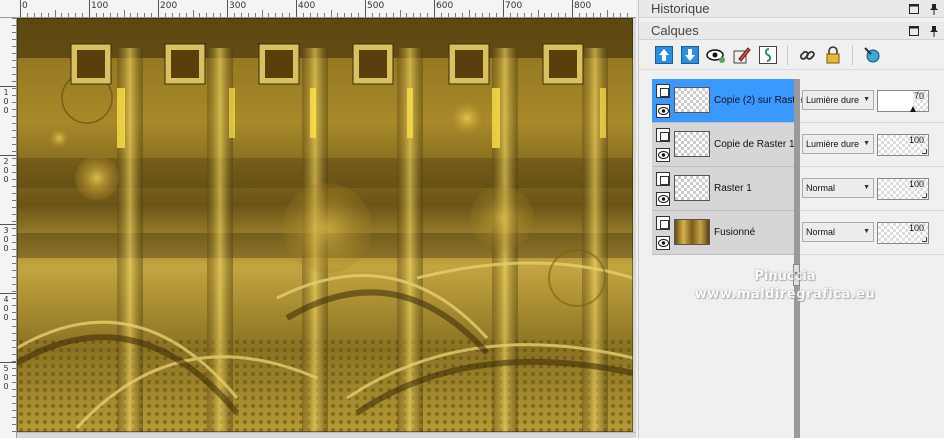  Describe the element at coordinates (791, 55) in the screenshot. I see `layers-toolbar` at that location.